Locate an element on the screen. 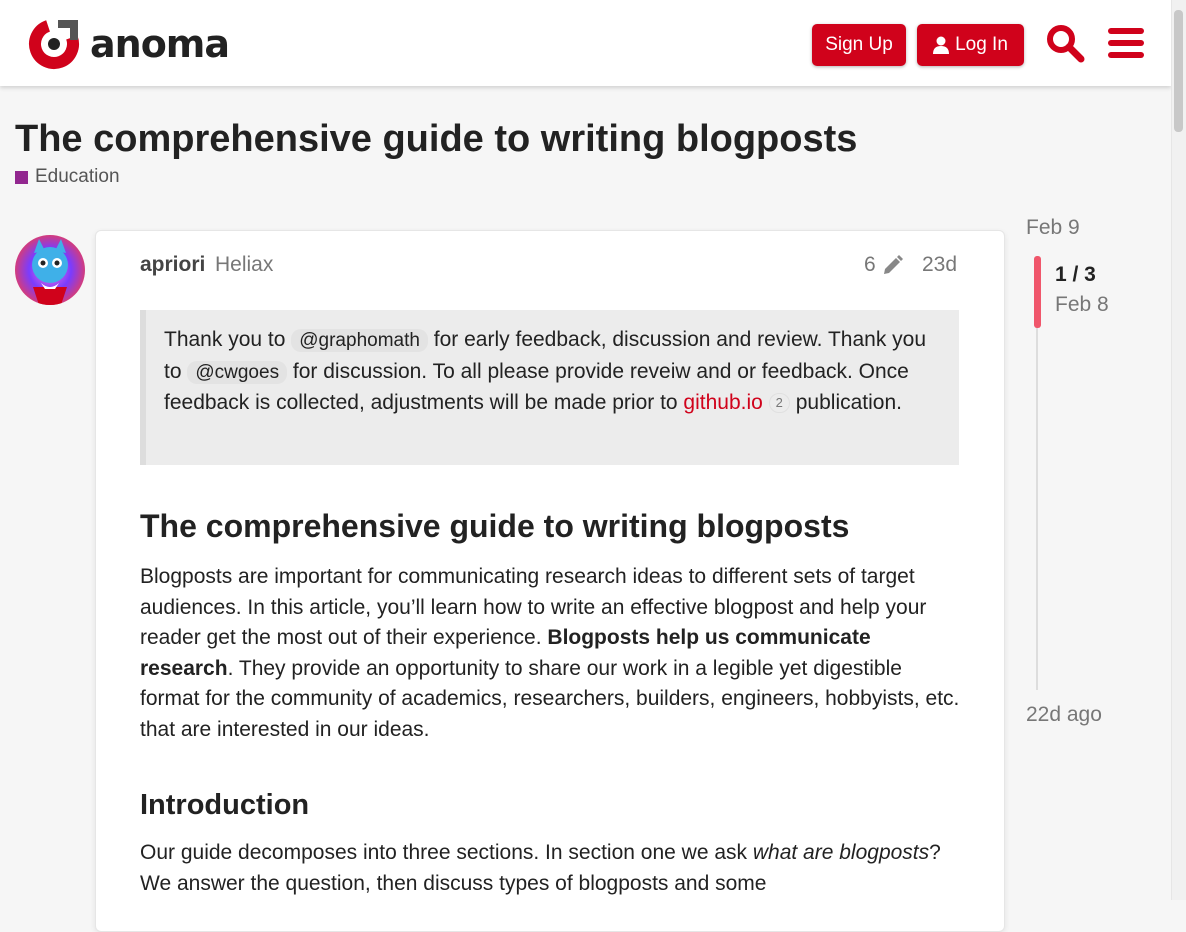  mention-cwgoes: @cwgoes is located at coordinates (237, 372).